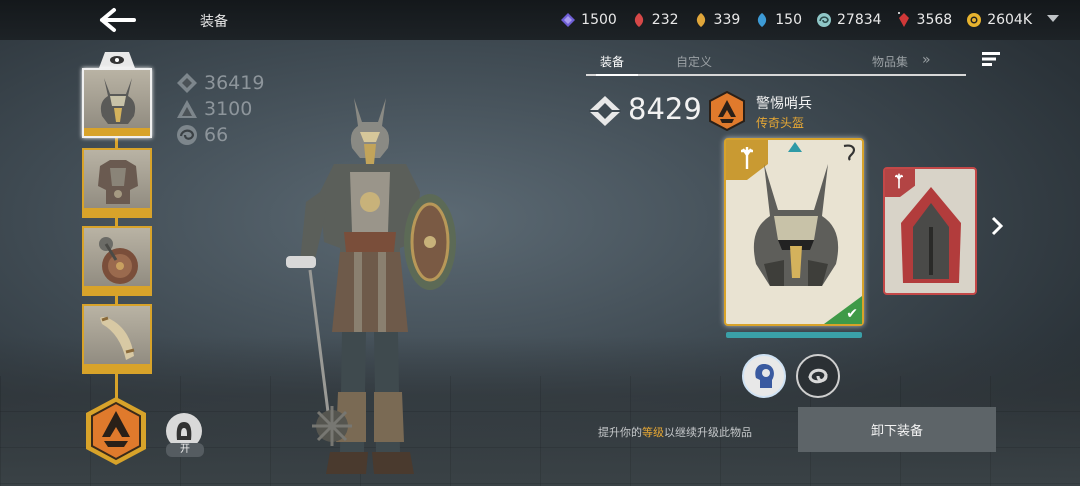 This screenshot has width=1080, height=486. I want to click on tab-customize: 自定义, so click(694, 61).